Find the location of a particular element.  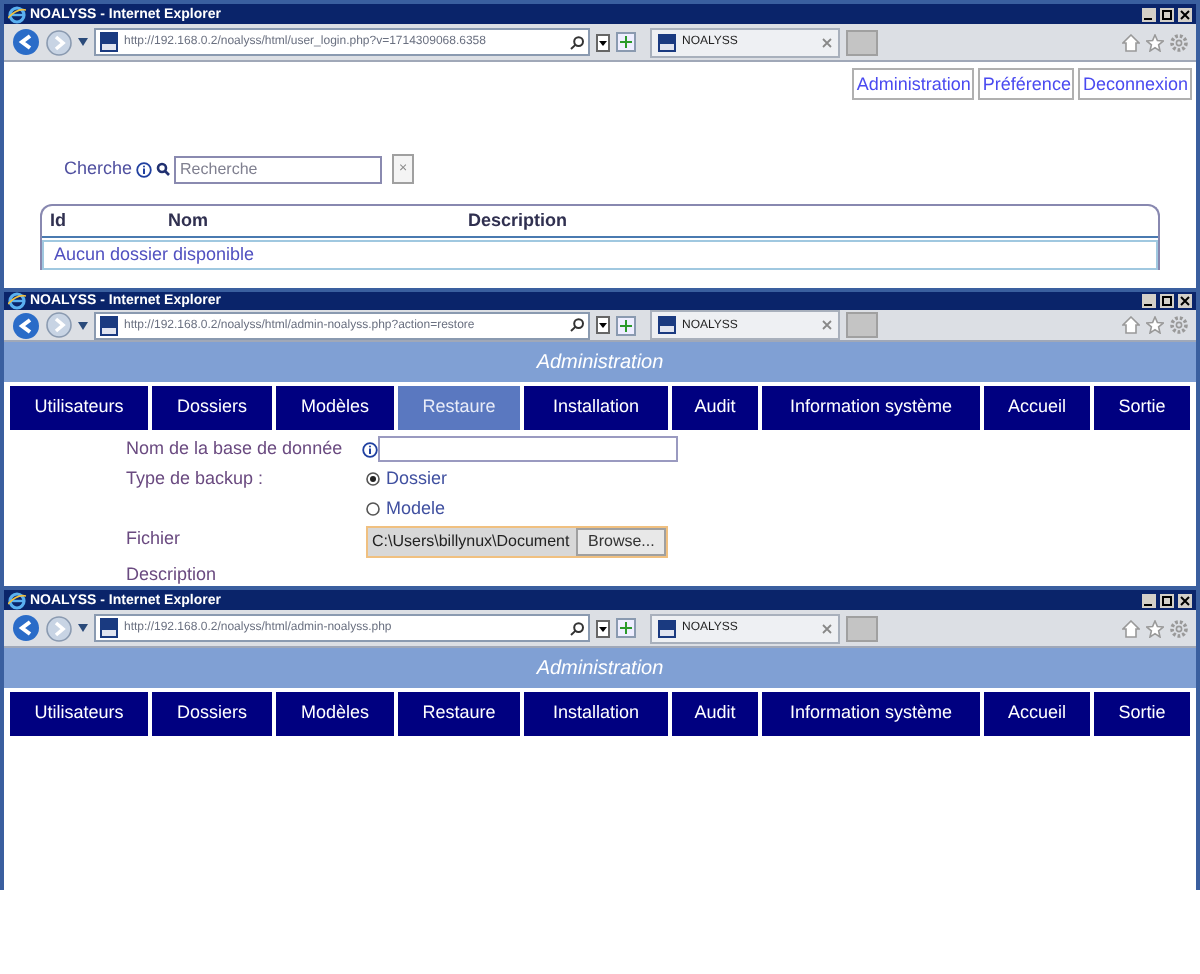

column-header: Nom is located at coordinates (189, 220).